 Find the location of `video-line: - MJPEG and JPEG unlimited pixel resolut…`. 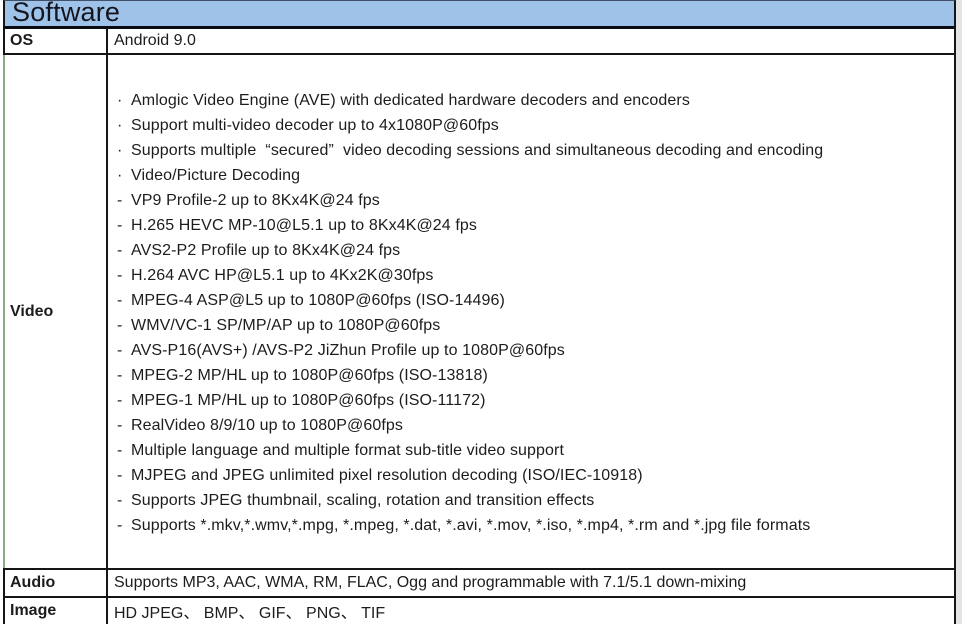

video-line: - MJPEG and JPEG unlimited pixel resolut… is located at coordinates (534, 475).